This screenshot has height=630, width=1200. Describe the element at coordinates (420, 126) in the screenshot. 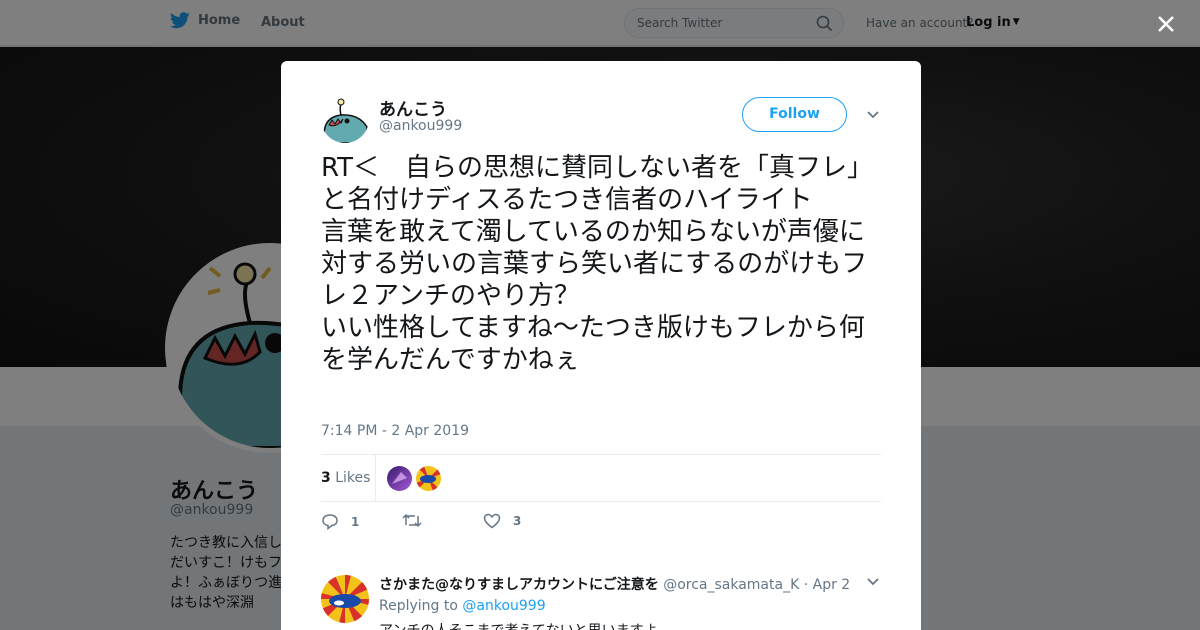

I see `author-handle: @ankou999` at that location.